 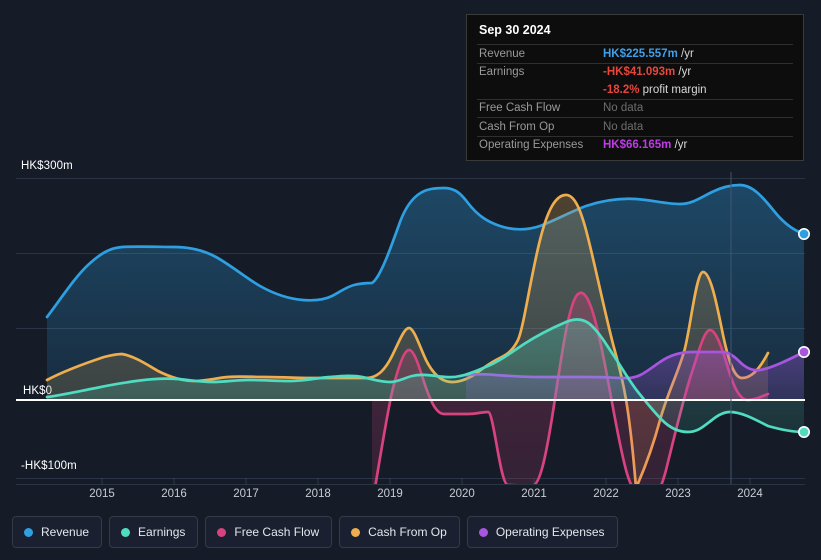 I want to click on tooltip-row-value: -18.2% profit margin, so click(x=655, y=89).